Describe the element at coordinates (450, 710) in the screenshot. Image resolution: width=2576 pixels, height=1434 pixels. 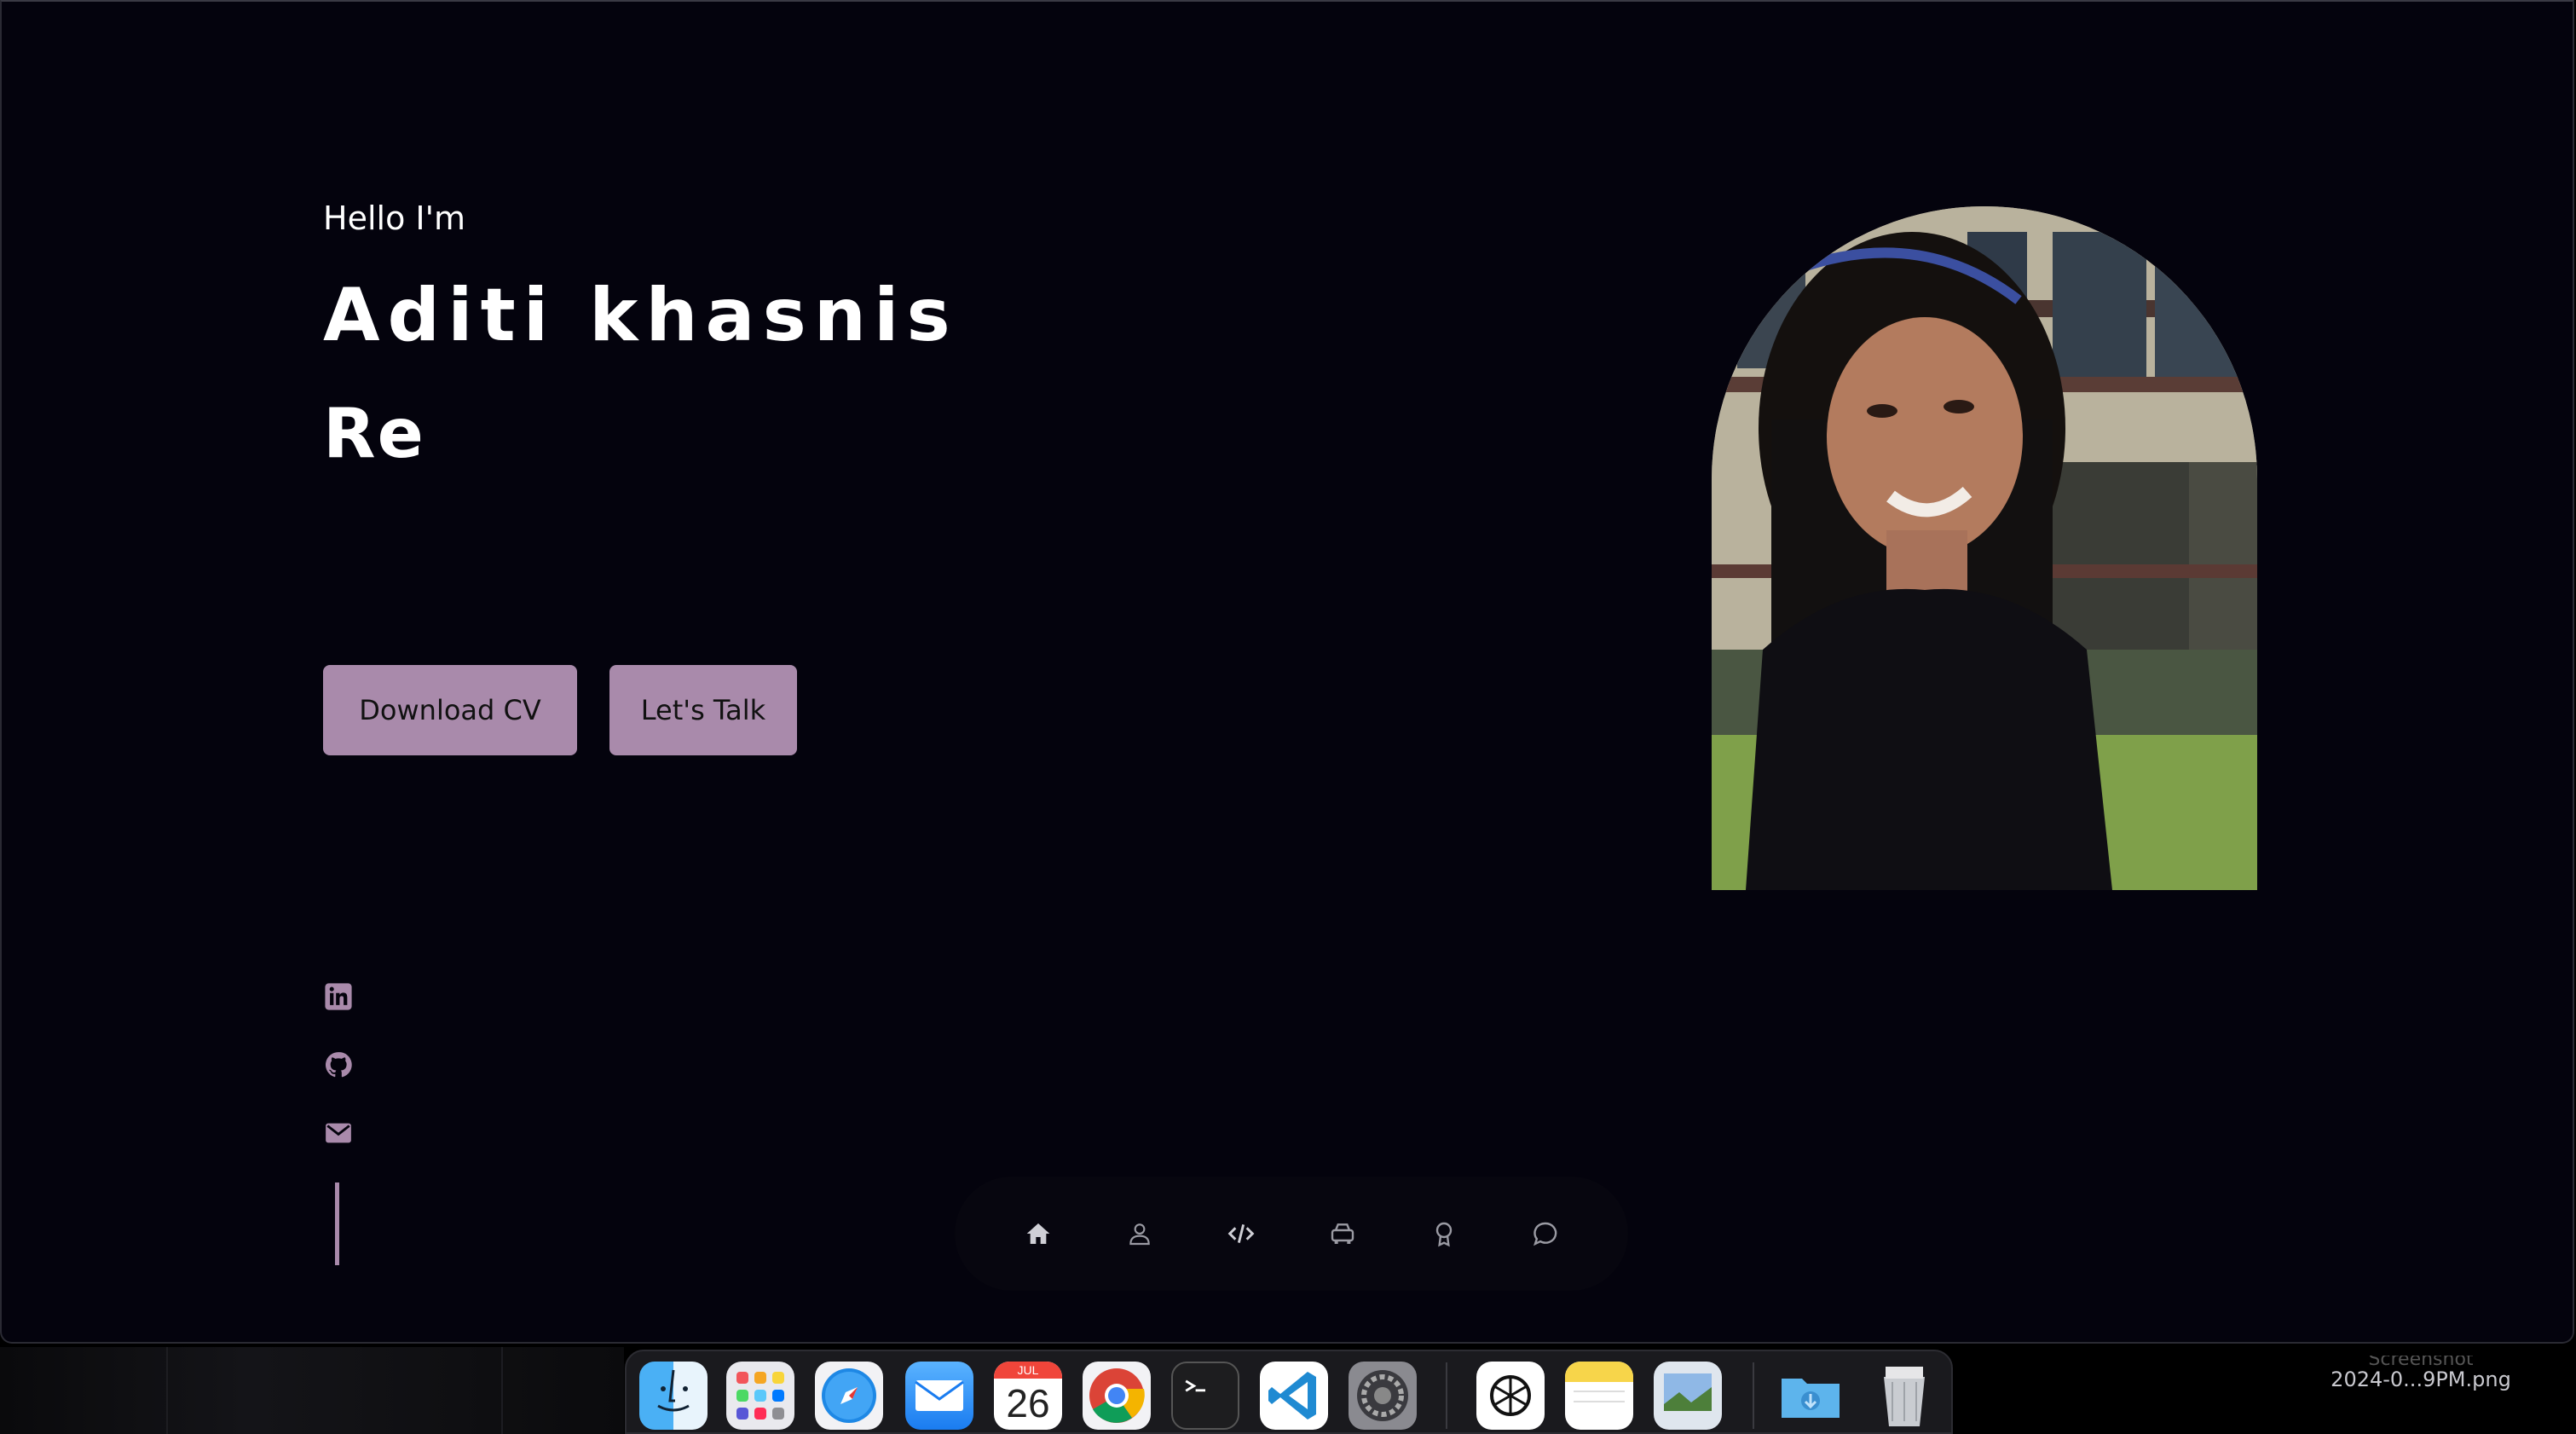
I see `download-cv-button: Download CV` at that location.